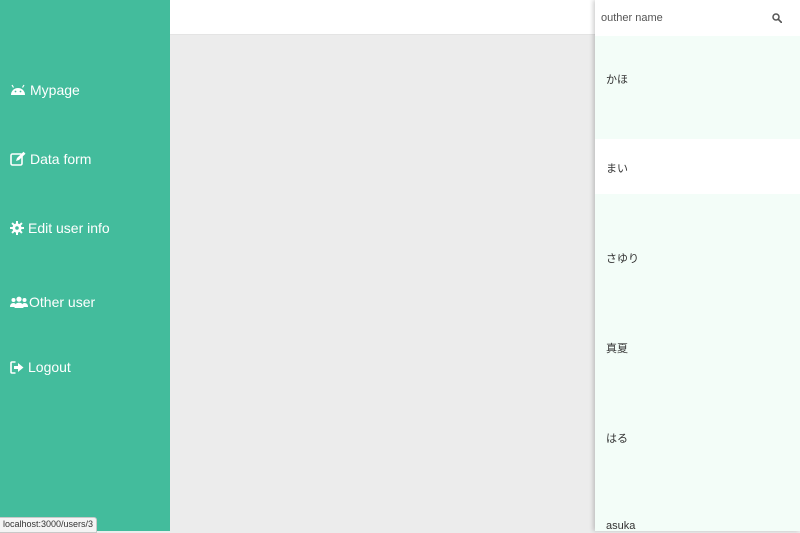 This screenshot has height=533, width=800. I want to click on gear-icon, so click(17, 228).